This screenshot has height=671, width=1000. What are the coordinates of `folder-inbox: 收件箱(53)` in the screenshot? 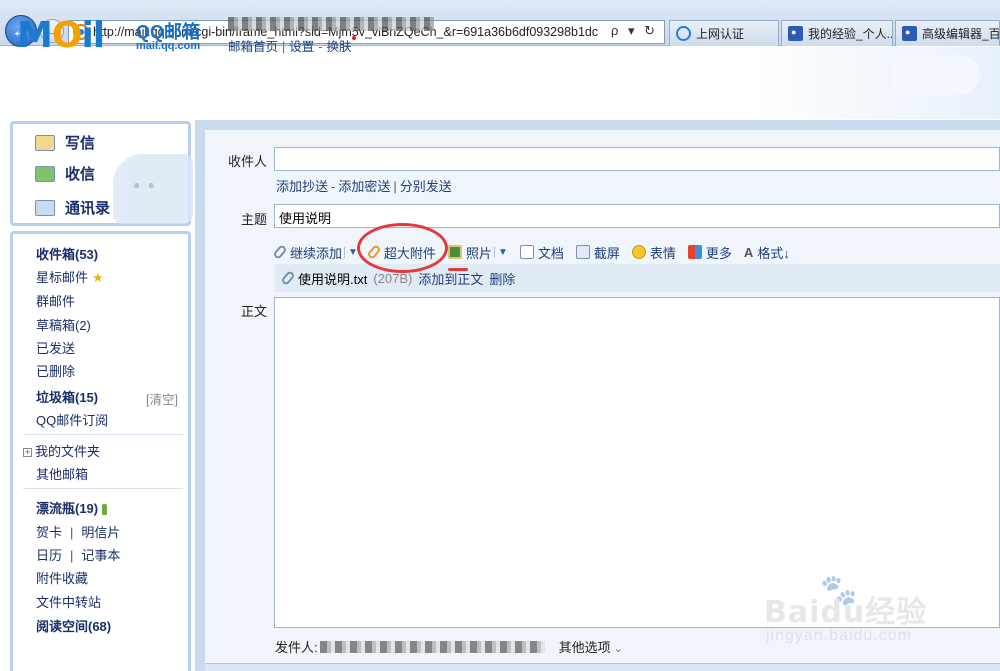 It's located at (67, 253).